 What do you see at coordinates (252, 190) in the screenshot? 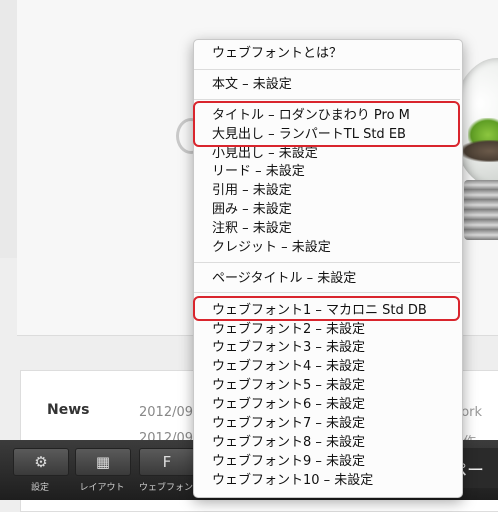
I see `menu-item-quote: 引用 – 未設定` at bounding box center [252, 190].